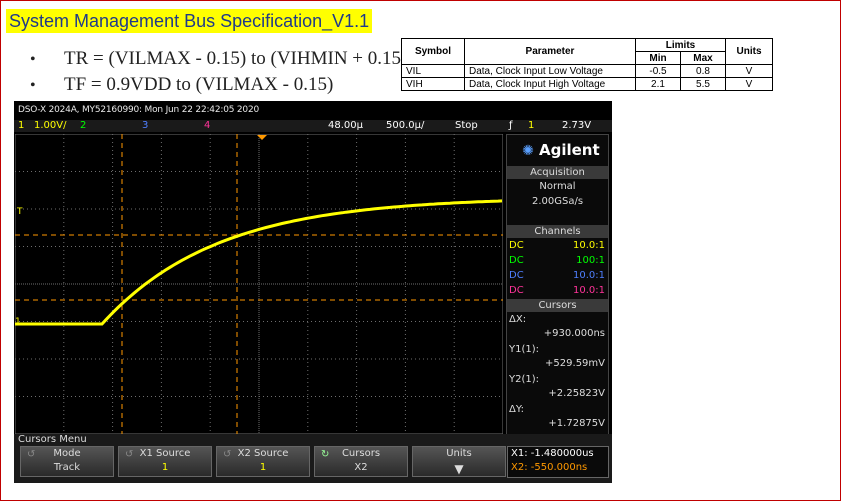 The width and height of the screenshot is (841, 501). I want to click on down-arrow-icon: ▼, so click(459, 469).